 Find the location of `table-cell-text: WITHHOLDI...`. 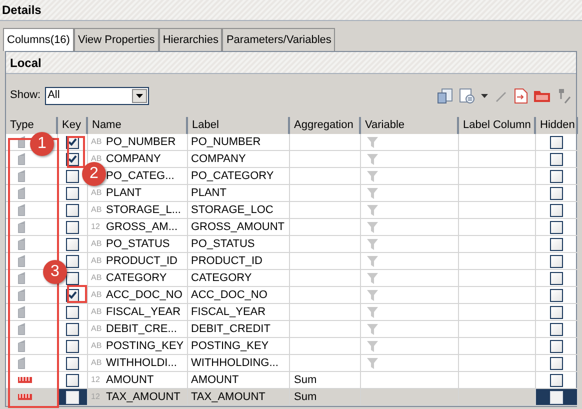

table-cell-text: WITHHOLDI... is located at coordinates (141, 363).